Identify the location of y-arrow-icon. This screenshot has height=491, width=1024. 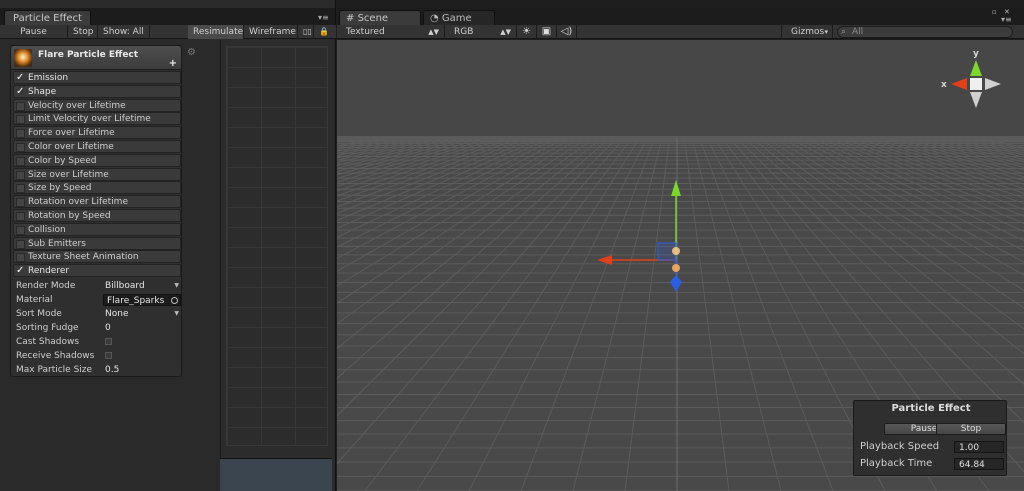
(676, 188).